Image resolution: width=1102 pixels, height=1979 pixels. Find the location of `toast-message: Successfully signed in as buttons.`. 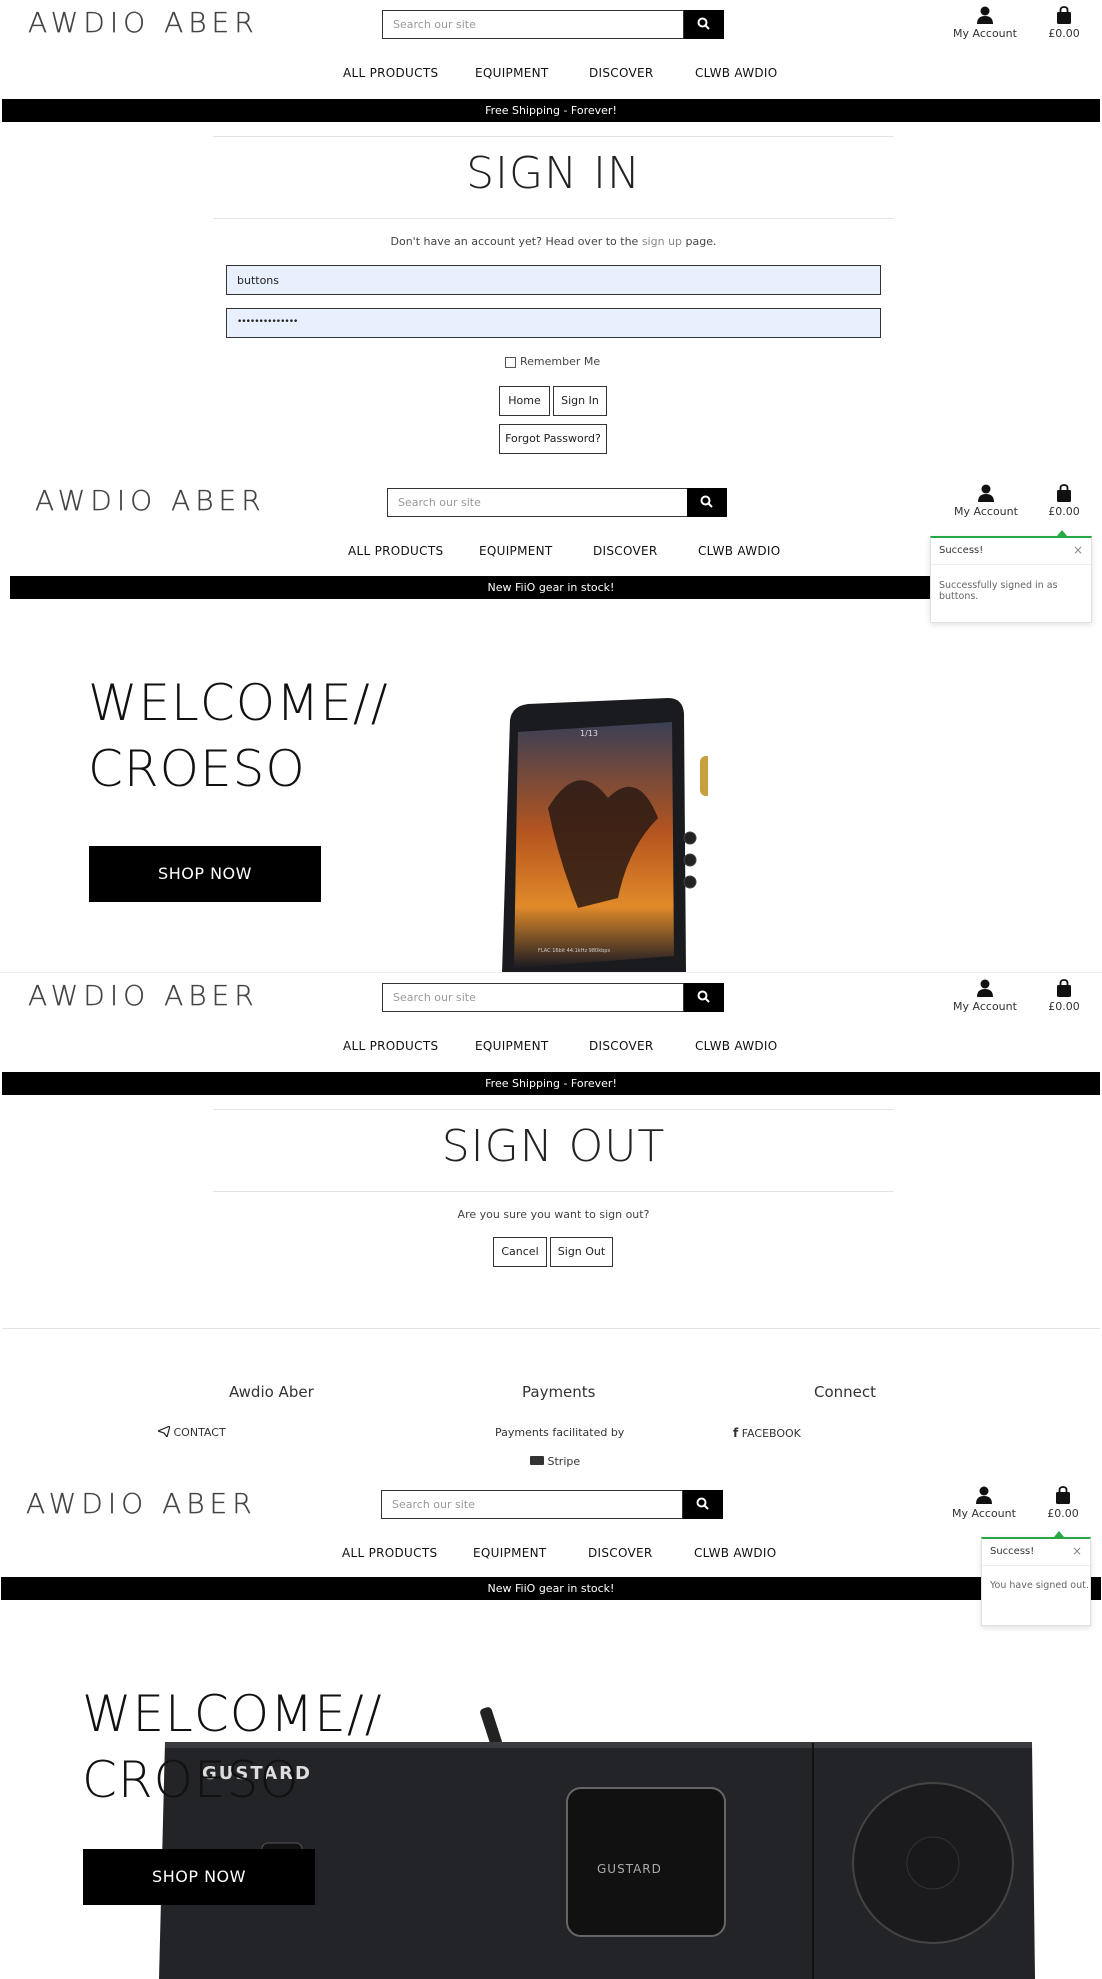

toast-message: Successfully signed in as buttons. is located at coordinates (998, 591).